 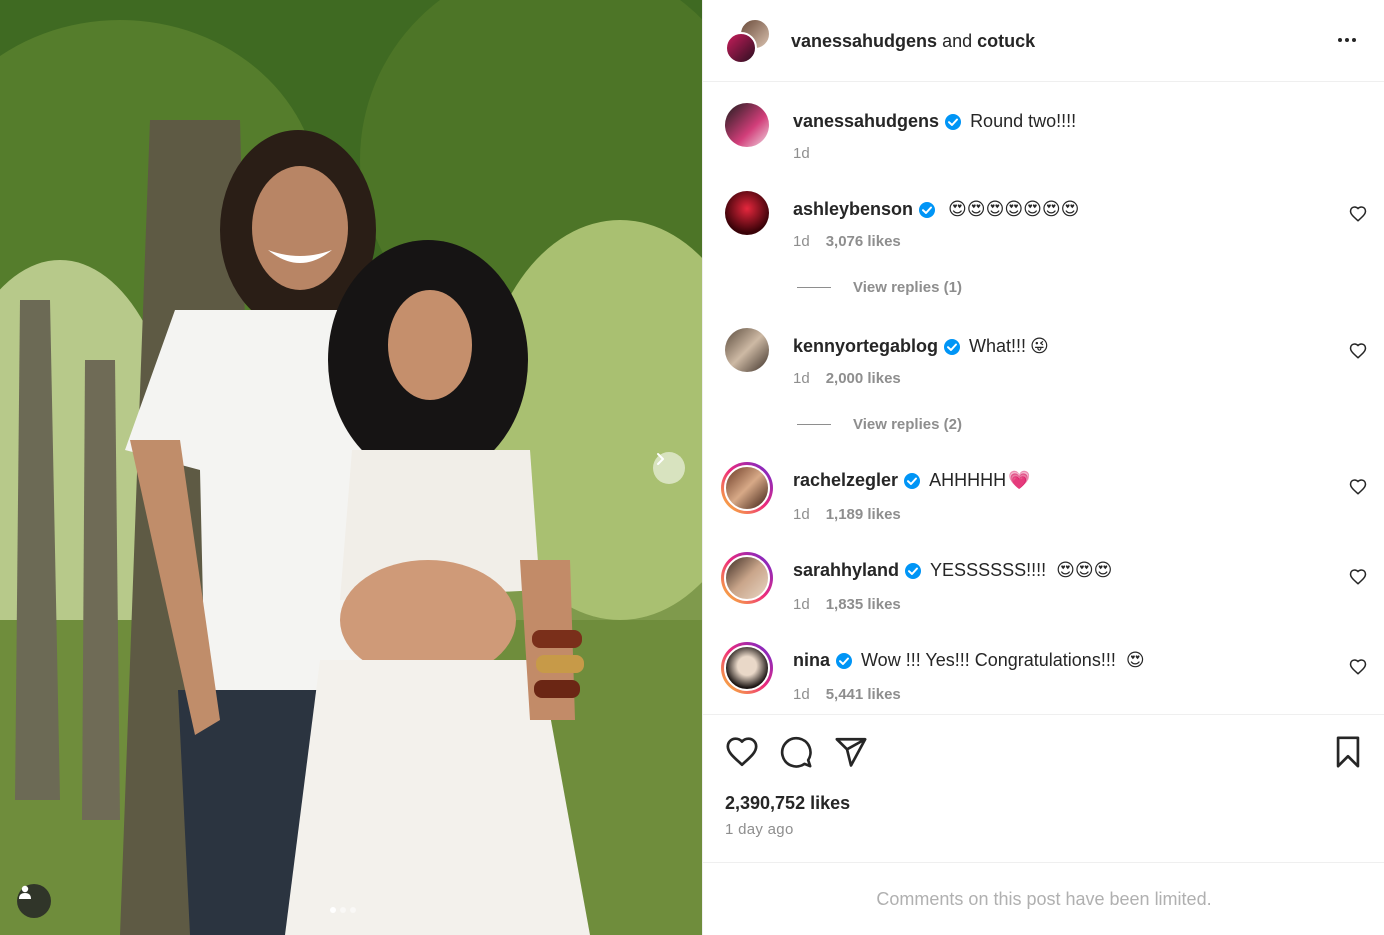 What do you see at coordinates (1043, 898) in the screenshot?
I see `comments-limited-notice: Comments on this post have been limited.` at bounding box center [1043, 898].